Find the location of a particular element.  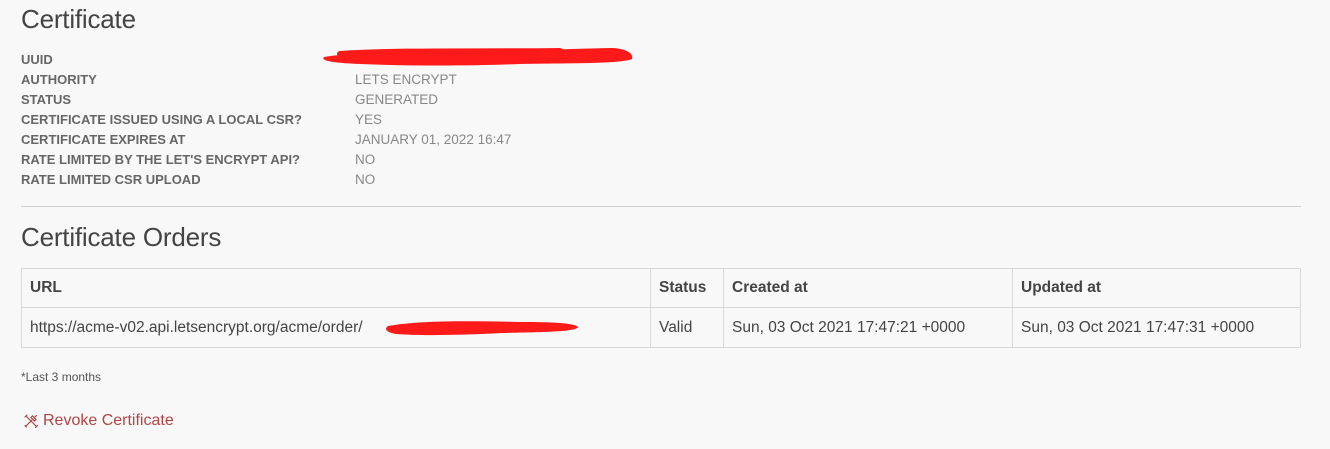

detail-value: GENERATED is located at coordinates (397, 99).